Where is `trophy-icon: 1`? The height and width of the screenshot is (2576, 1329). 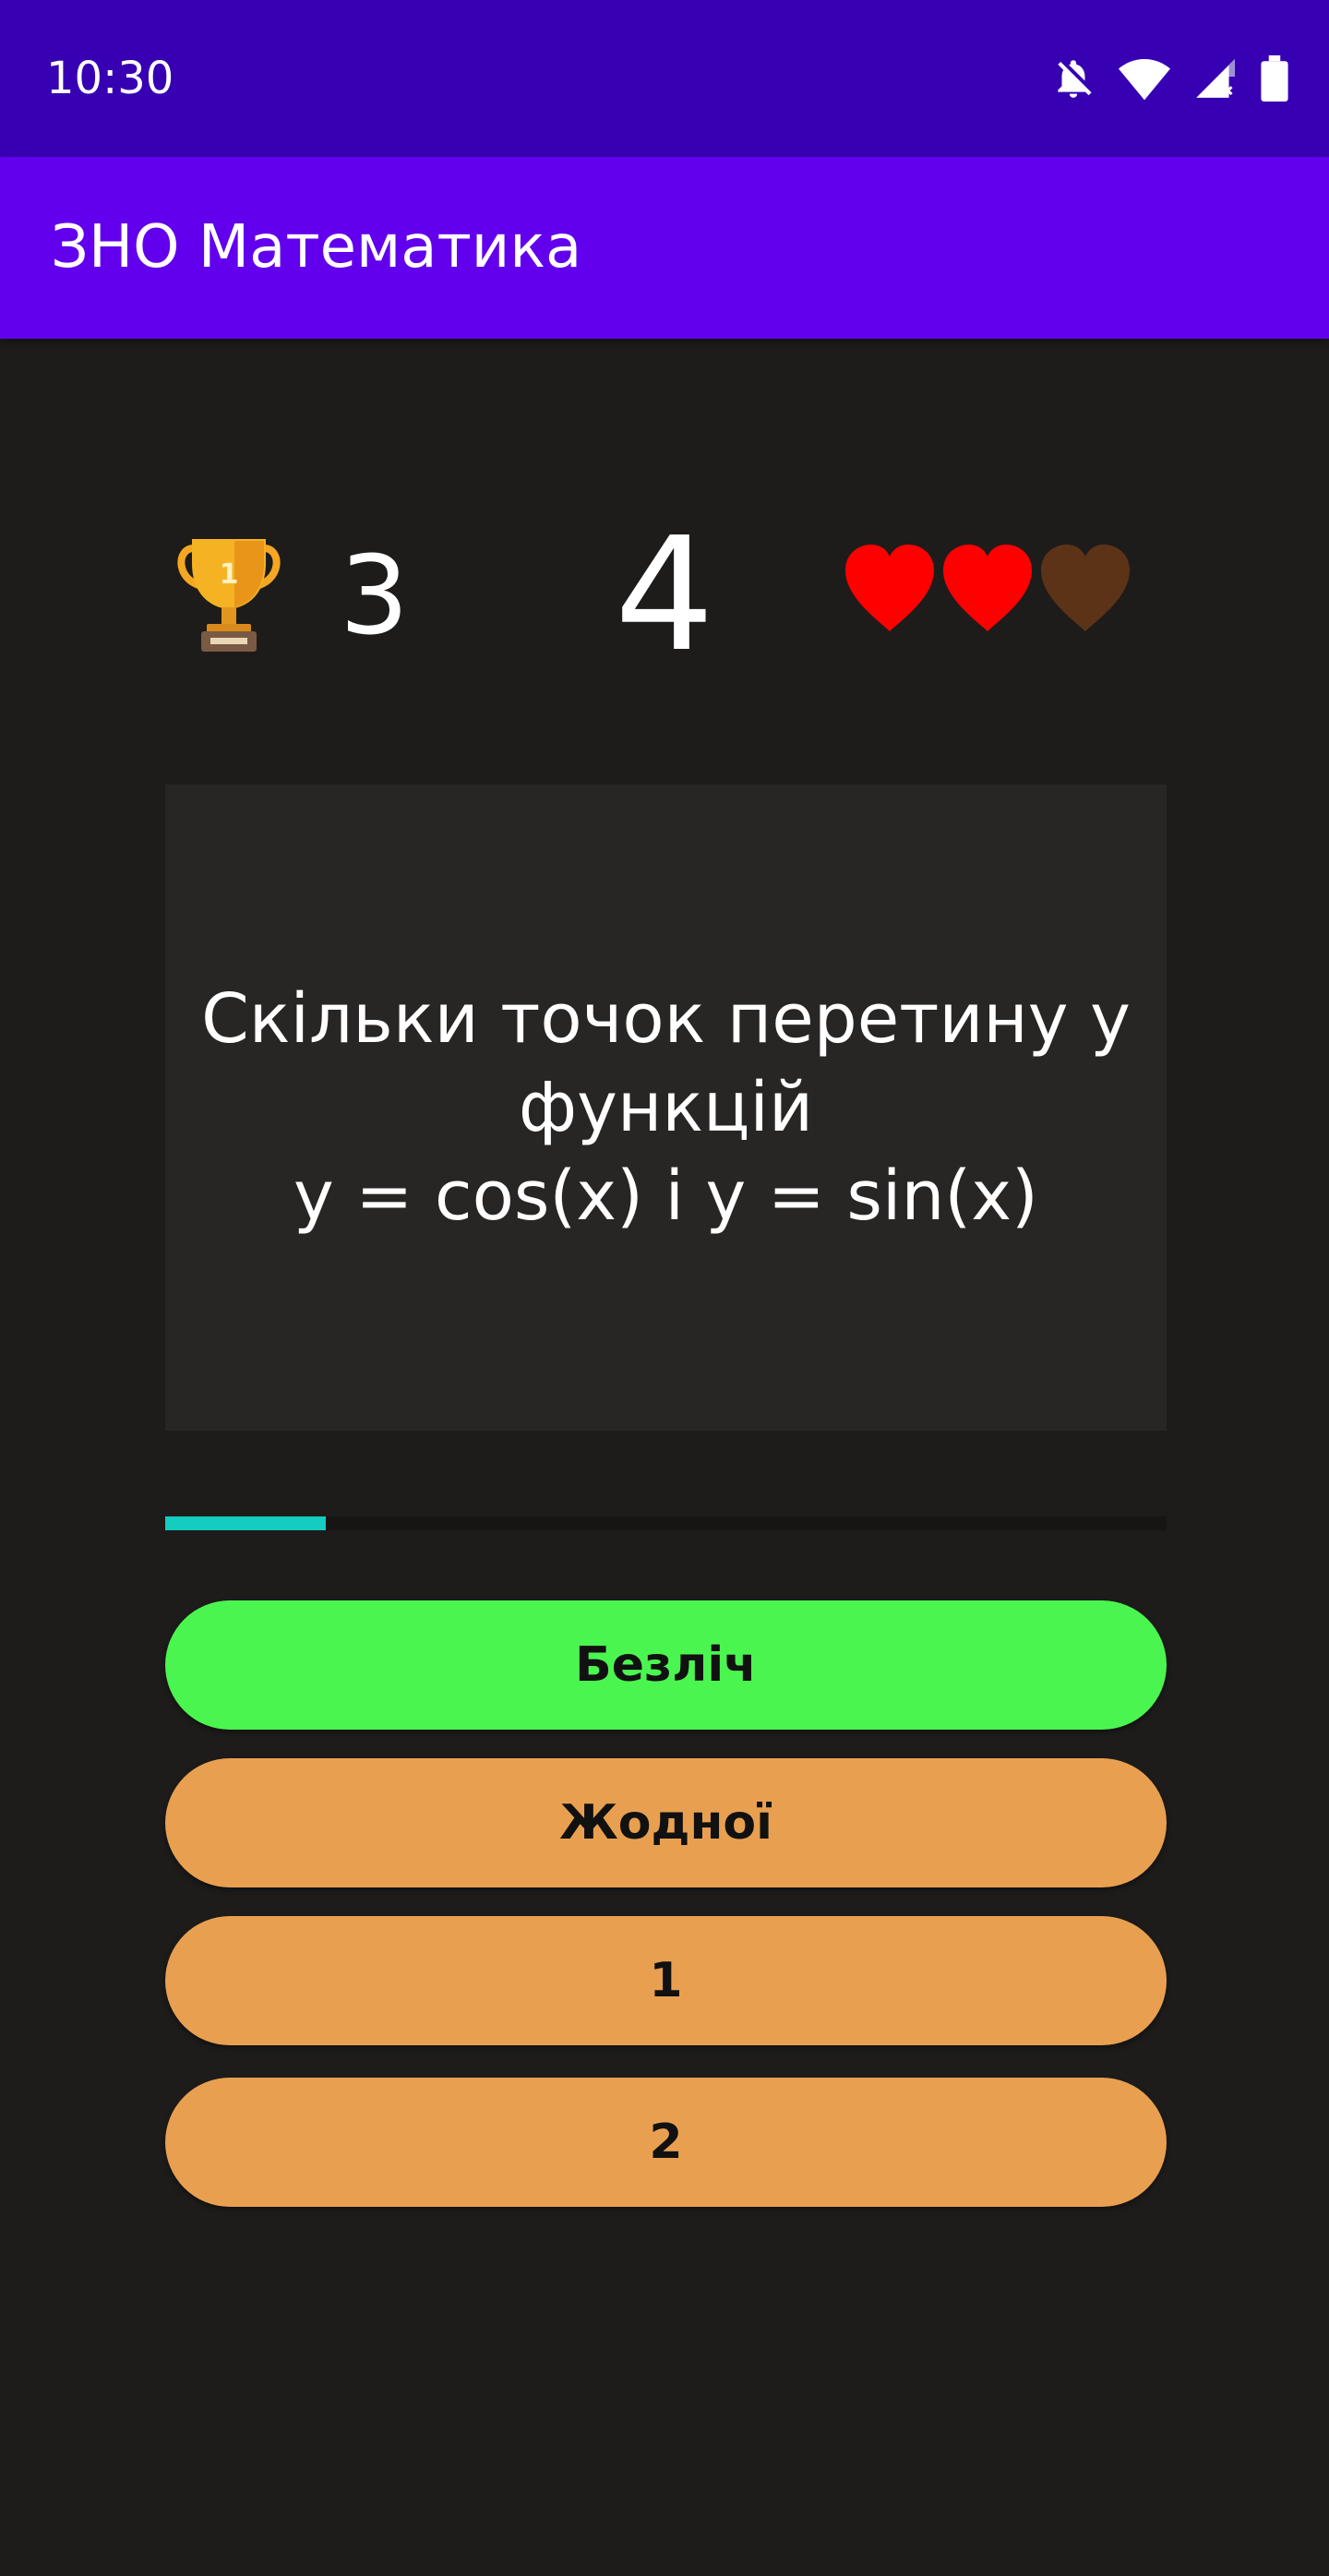 trophy-icon: 1 is located at coordinates (229, 595).